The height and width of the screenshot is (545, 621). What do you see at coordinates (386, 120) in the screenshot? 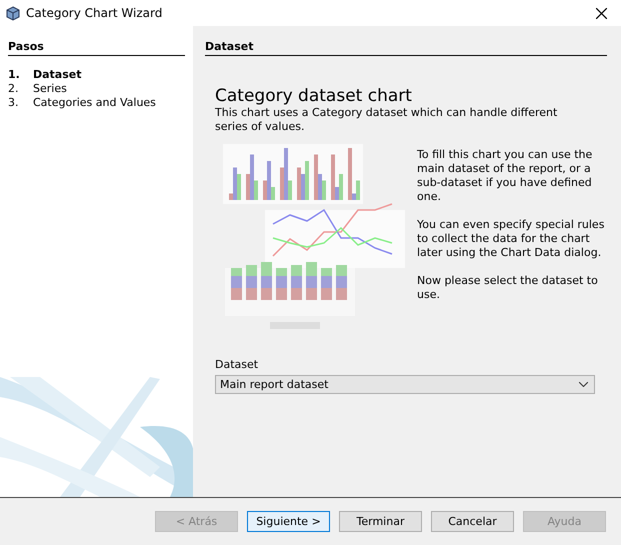
I see `description-text: This chart uses a Category dataset which can handle different series of values.` at bounding box center [386, 120].